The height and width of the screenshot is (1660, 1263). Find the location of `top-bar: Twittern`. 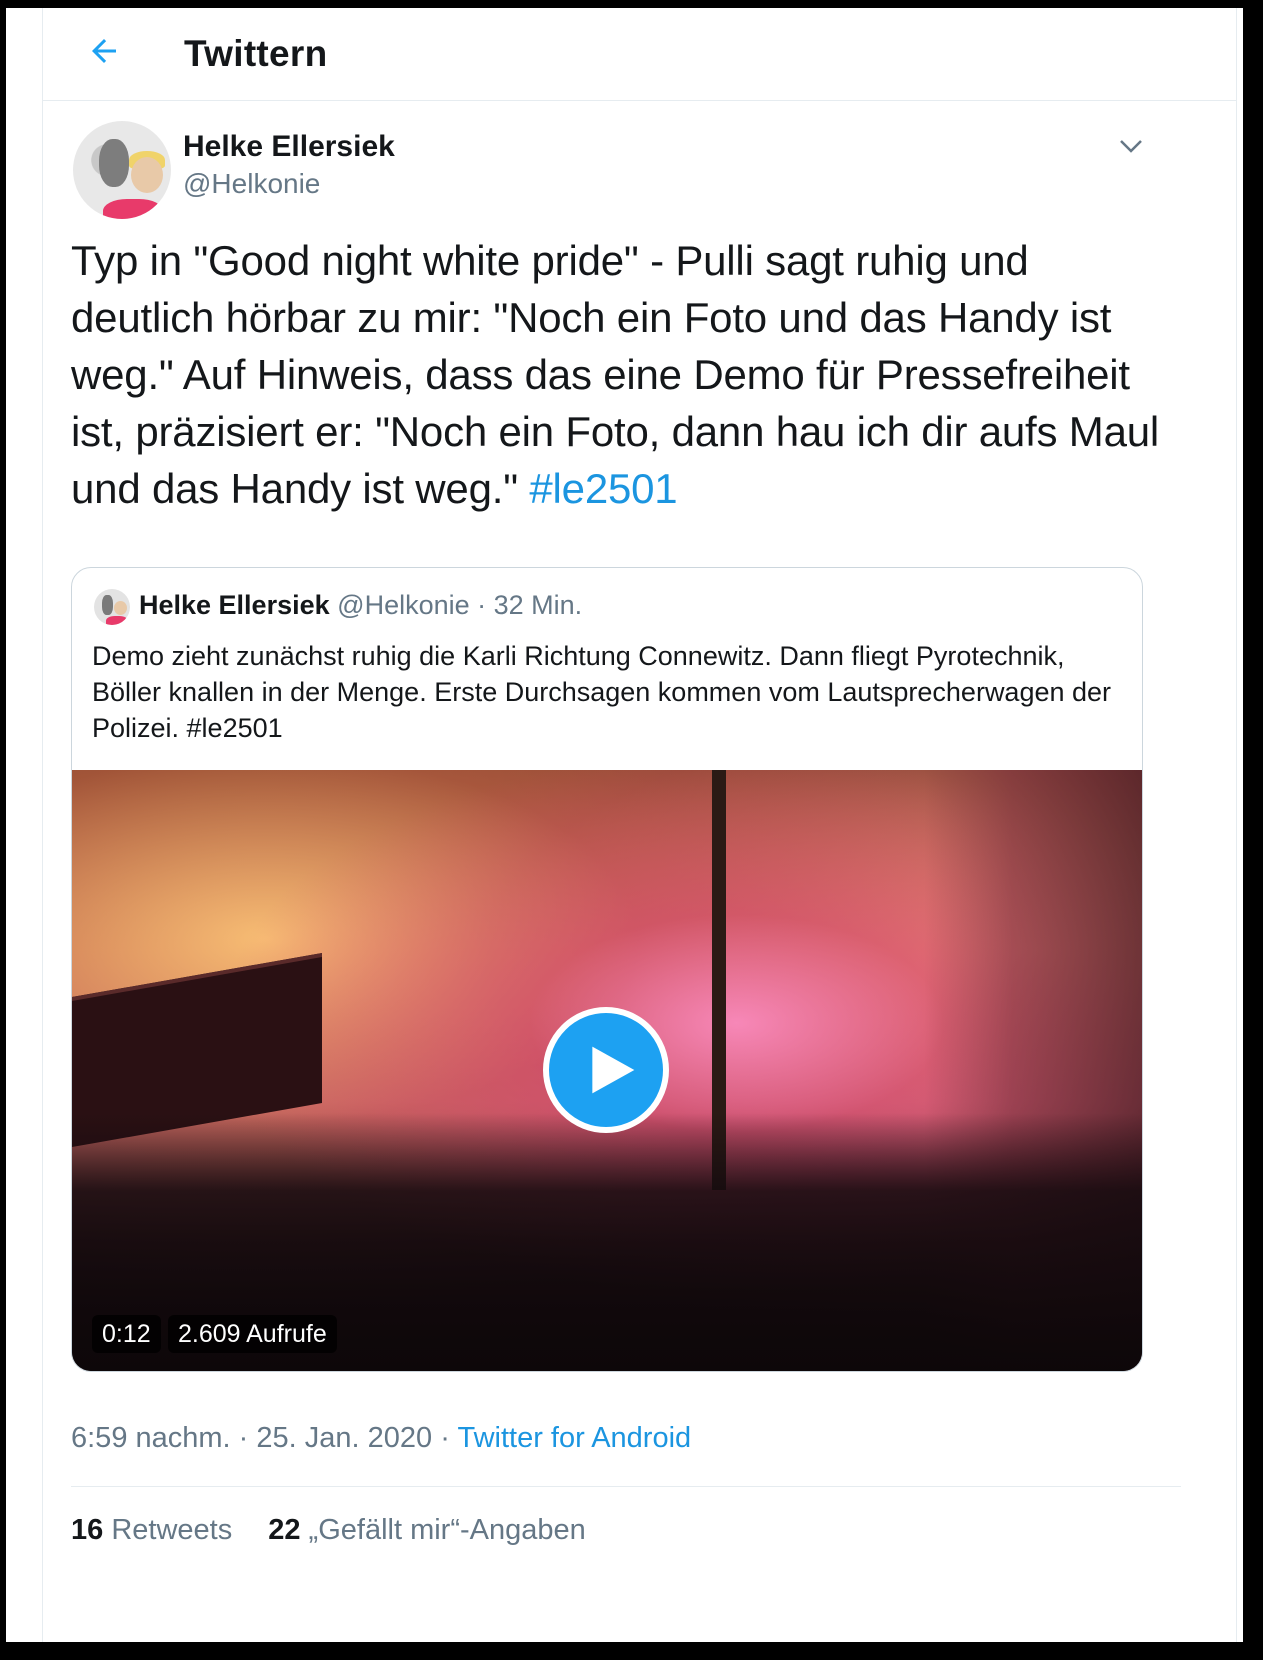

top-bar: Twittern is located at coordinates (639, 54).